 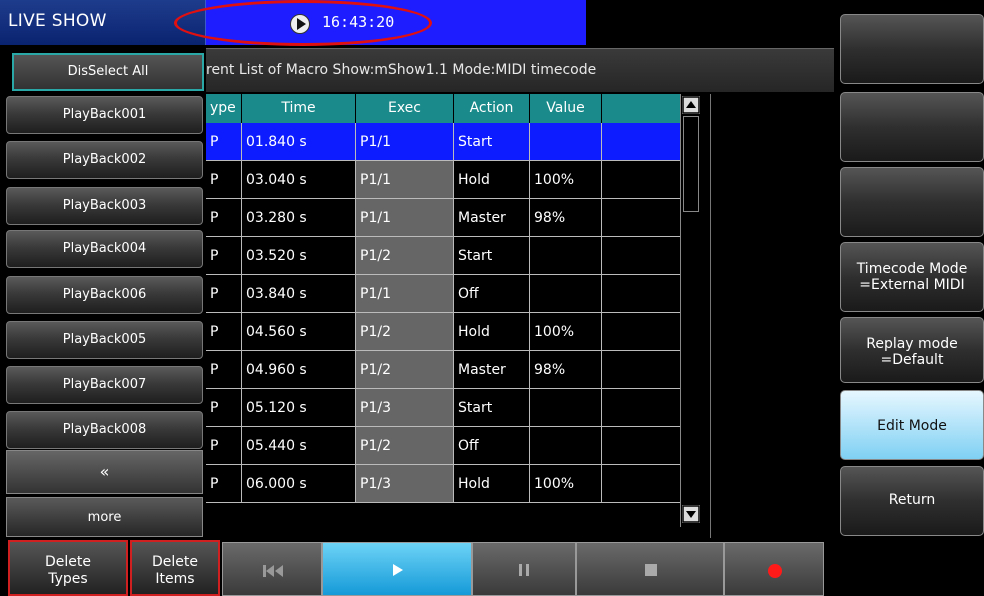 What do you see at coordinates (175, 562) in the screenshot?
I see `delete-items-line1: Delete` at bounding box center [175, 562].